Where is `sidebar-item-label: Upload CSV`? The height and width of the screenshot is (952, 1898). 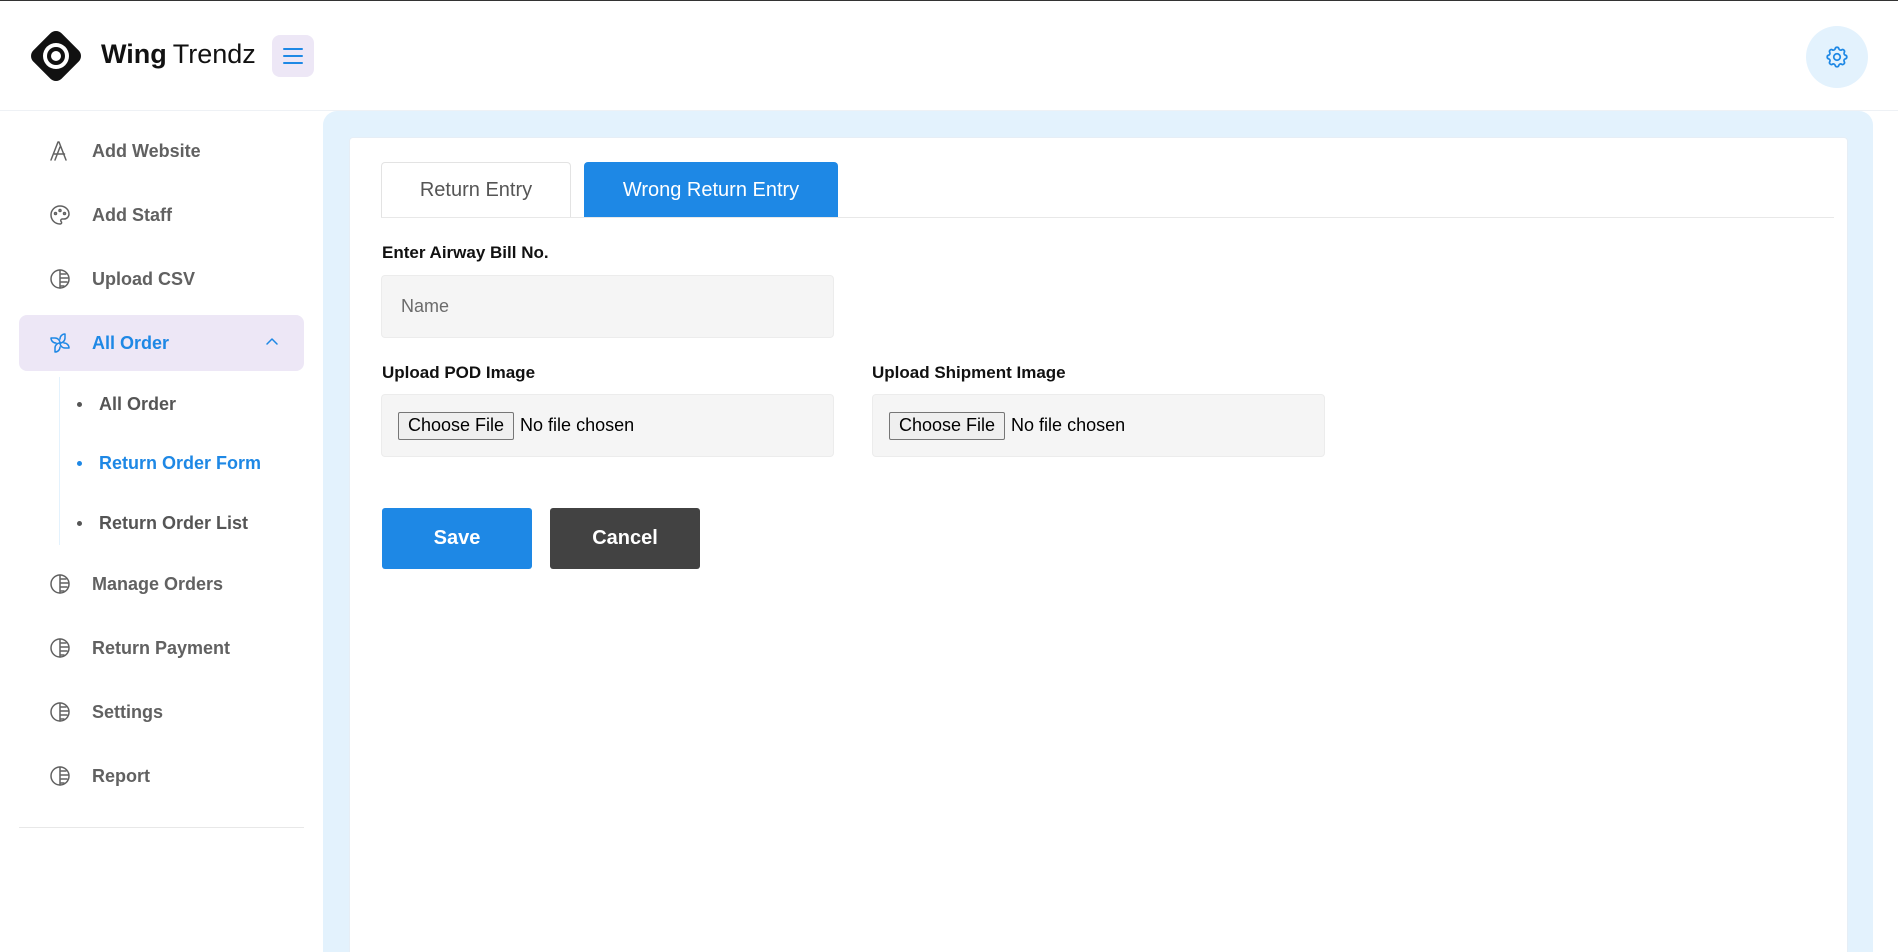 sidebar-item-label: Upload CSV is located at coordinates (144, 278).